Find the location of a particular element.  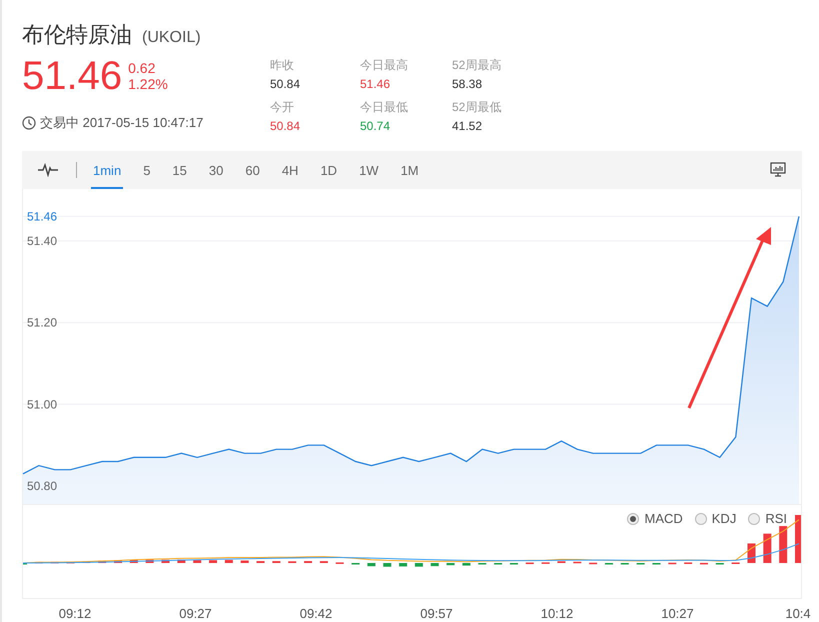

time-axis-label: 10:12 is located at coordinates (557, 613).